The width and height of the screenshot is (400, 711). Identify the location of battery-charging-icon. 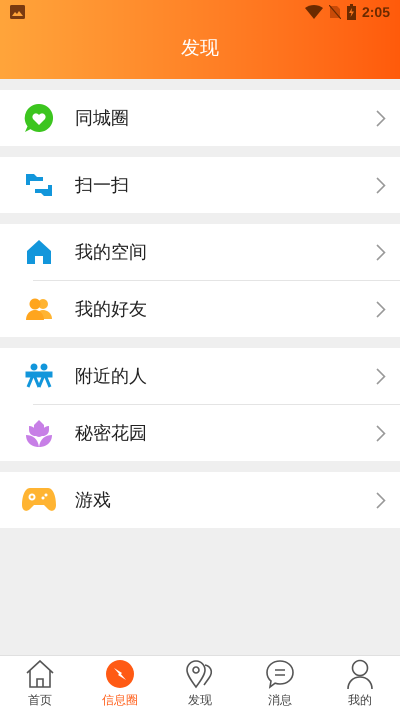
(351, 12).